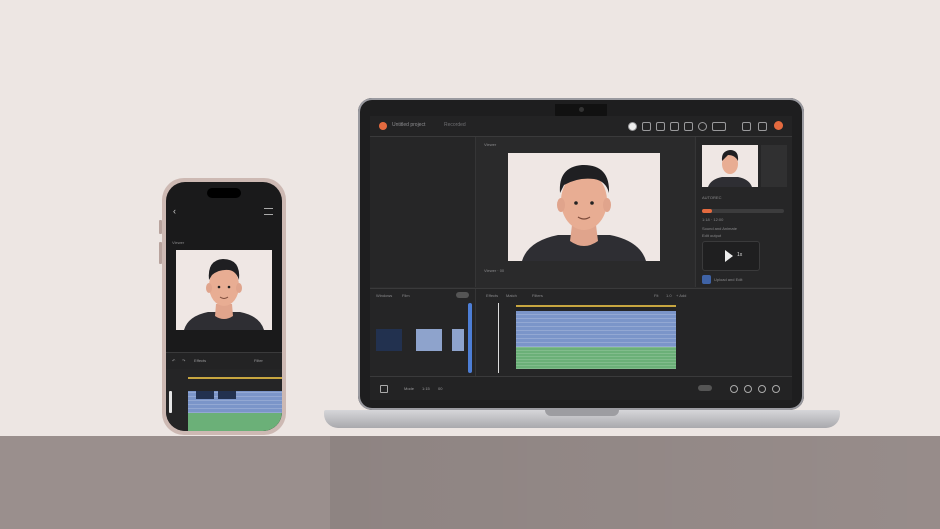 Image resolution: width=940 pixels, height=529 pixels. Describe the element at coordinates (632, 126) in the screenshot. I see `edit-icon` at that location.